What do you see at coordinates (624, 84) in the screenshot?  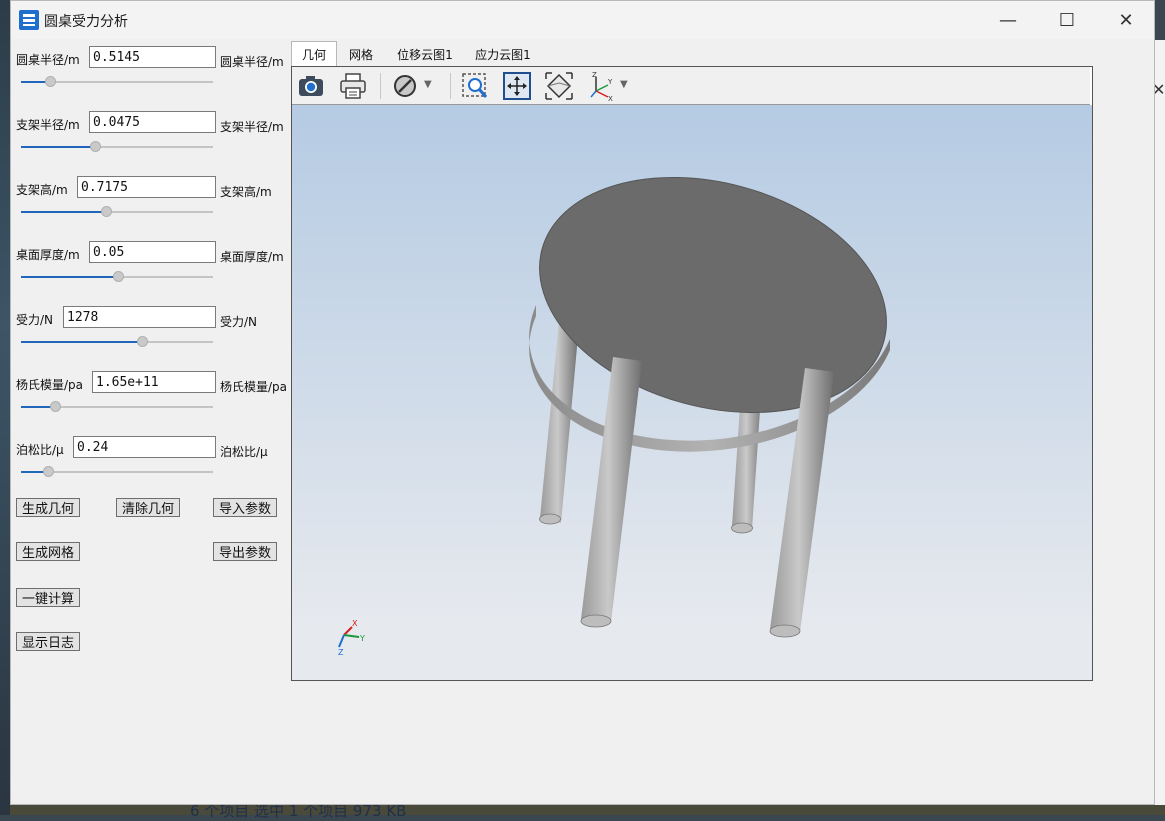 I see `axes-dropdown-icon: ▼` at bounding box center [624, 84].